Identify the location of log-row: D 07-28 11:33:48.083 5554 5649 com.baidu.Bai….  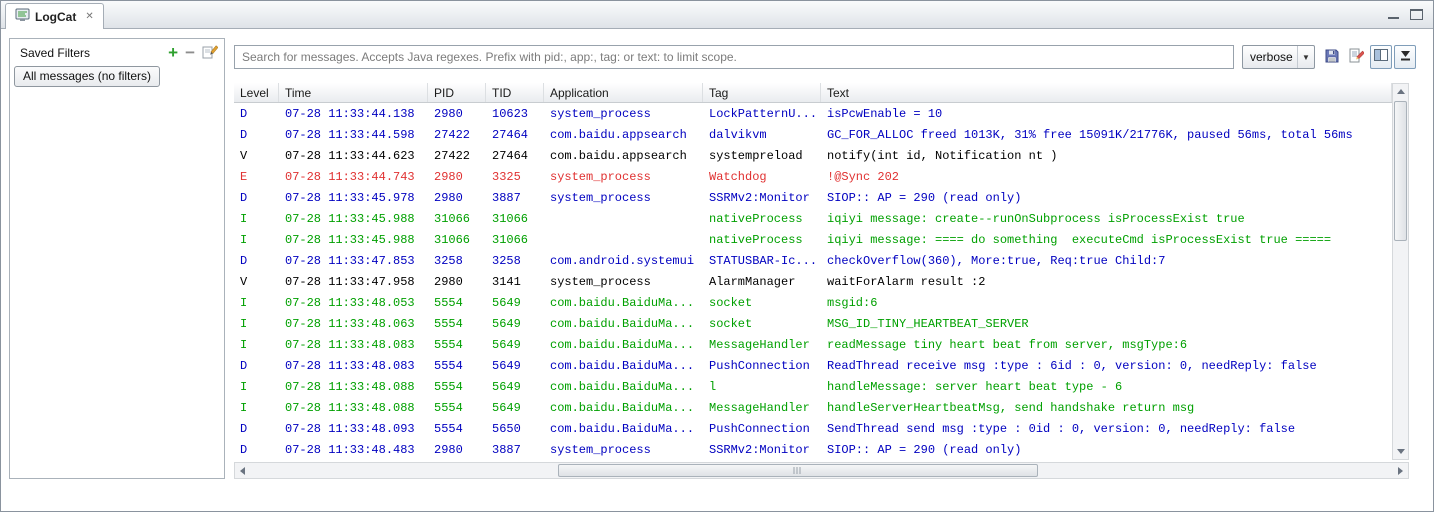
(813, 365).